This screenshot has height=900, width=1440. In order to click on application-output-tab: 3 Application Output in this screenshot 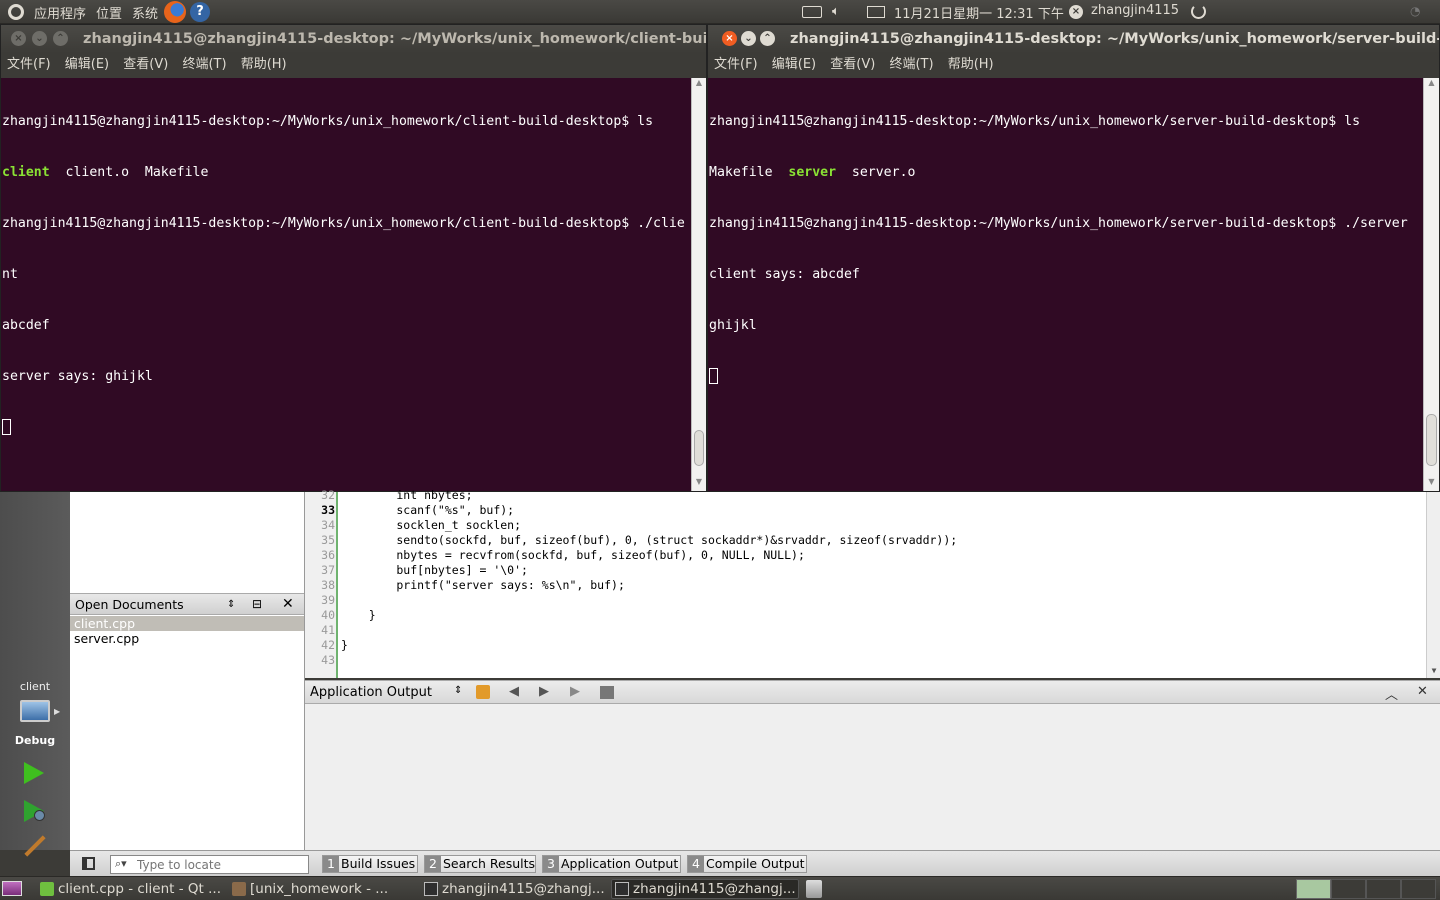, I will do `click(611, 864)`.